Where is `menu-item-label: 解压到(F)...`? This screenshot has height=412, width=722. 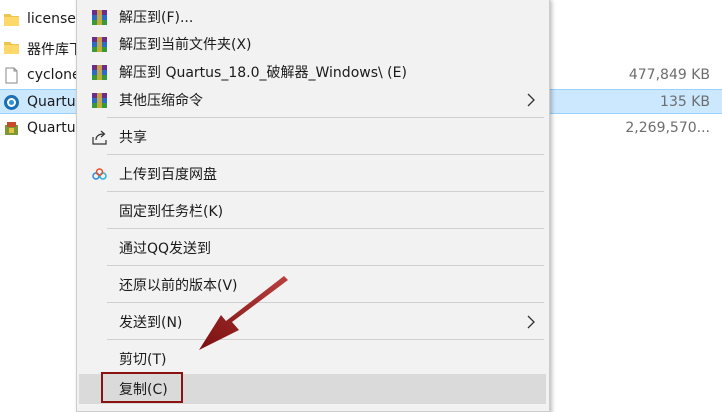 menu-item-label: 解压到(F)... is located at coordinates (156, 18).